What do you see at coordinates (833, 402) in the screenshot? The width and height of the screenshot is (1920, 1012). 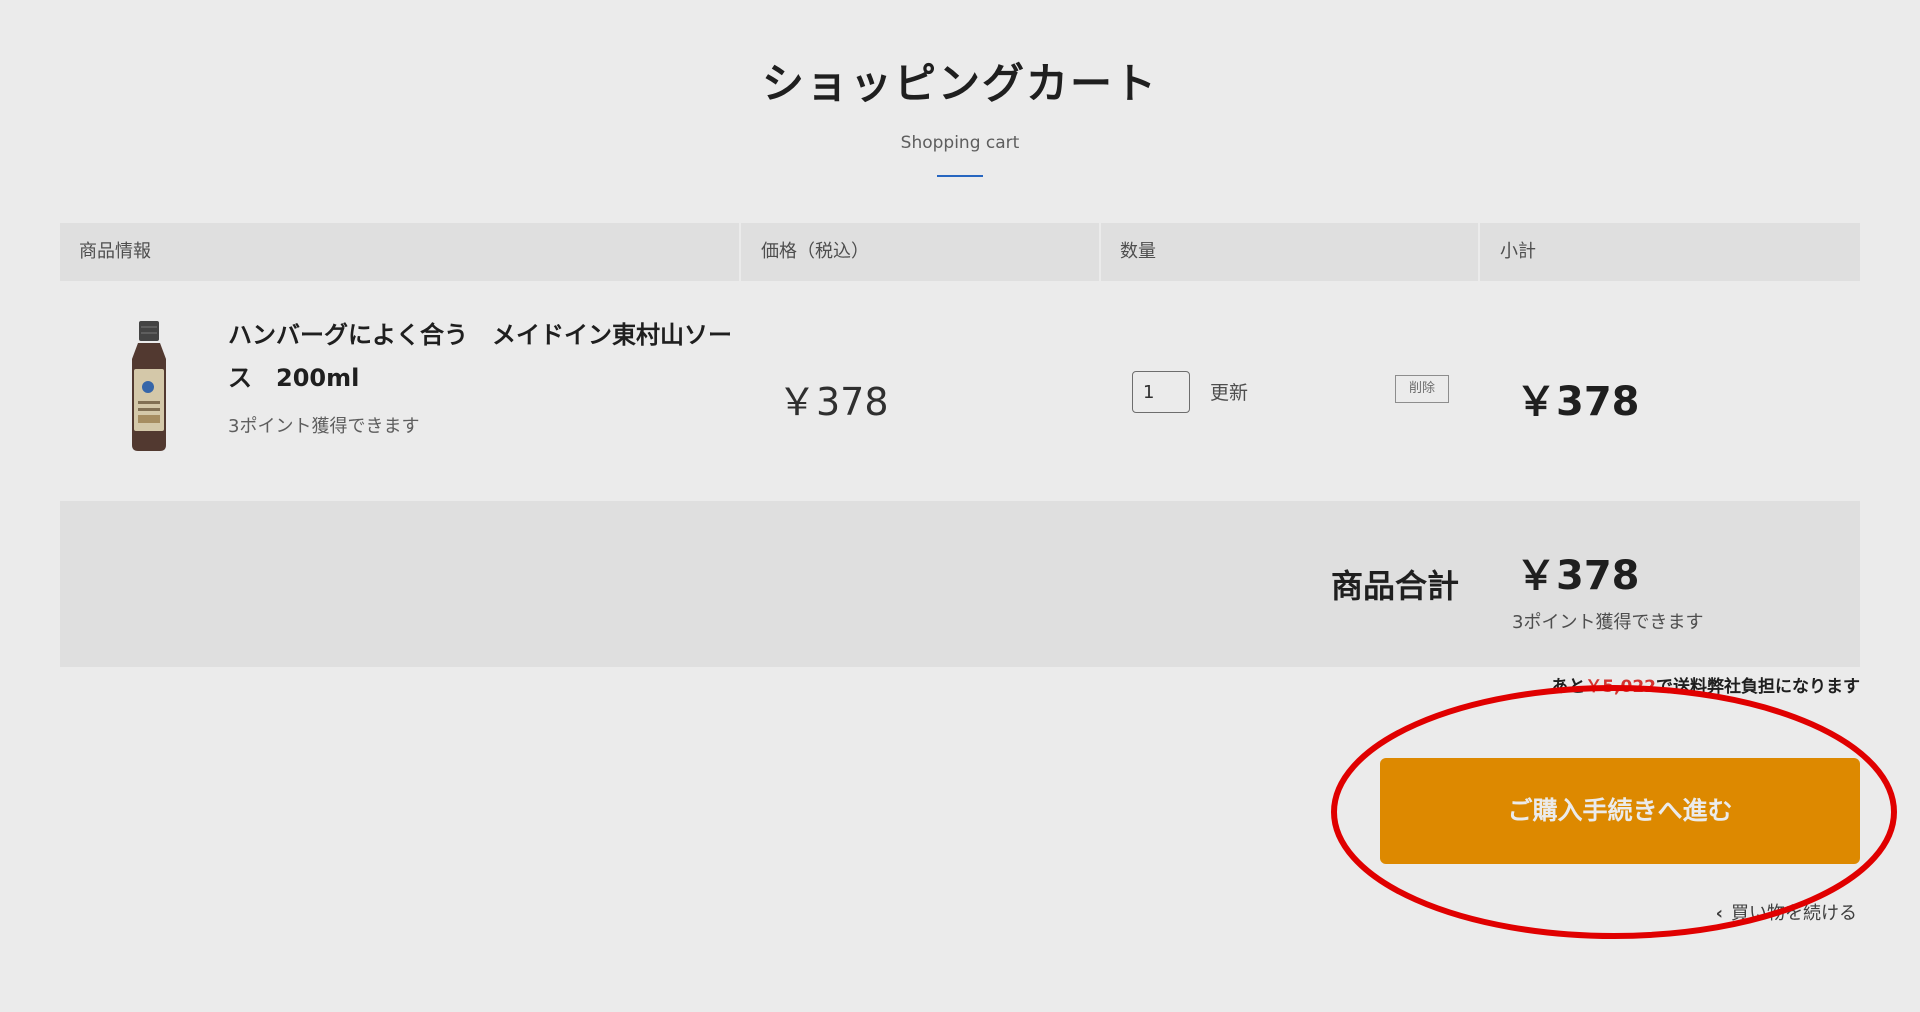 I see `item-price: ￥378` at bounding box center [833, 402].